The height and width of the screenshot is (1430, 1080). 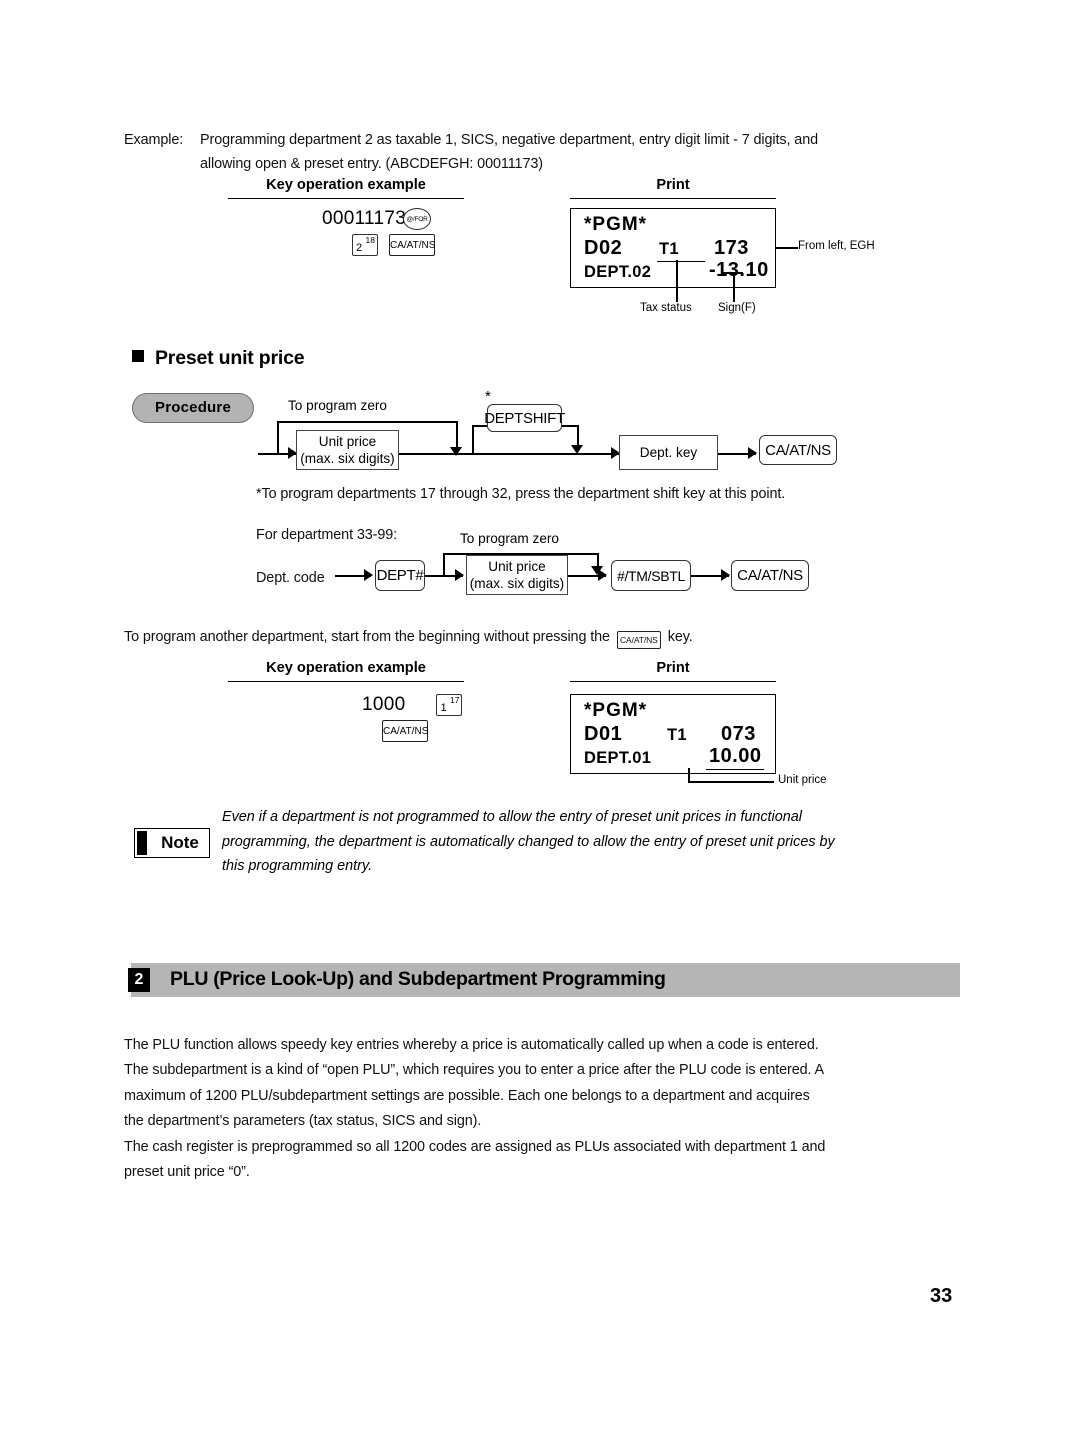 What do you see at coordinates (473, 439) in the screenshot?
I see `flow1-deptshift-left-v` at bounding box center [473, 439].